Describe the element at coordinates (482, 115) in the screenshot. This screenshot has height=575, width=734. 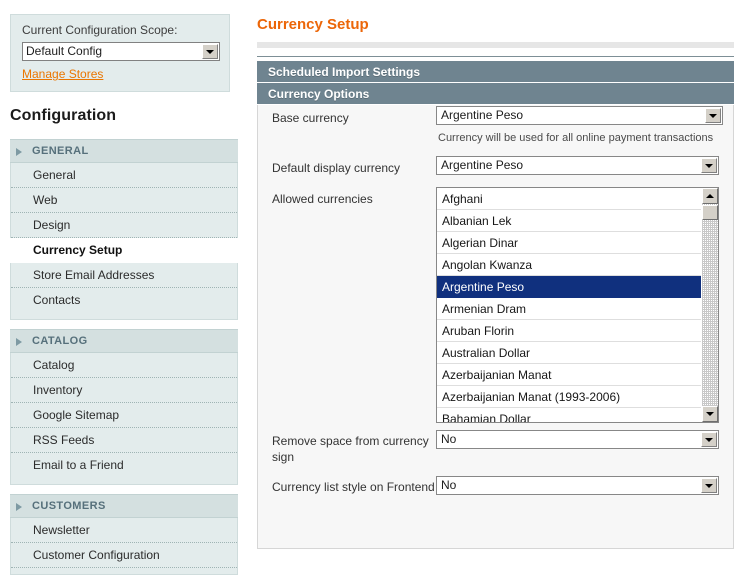
I see `base-currency-value: Argentine Peso` at that location.